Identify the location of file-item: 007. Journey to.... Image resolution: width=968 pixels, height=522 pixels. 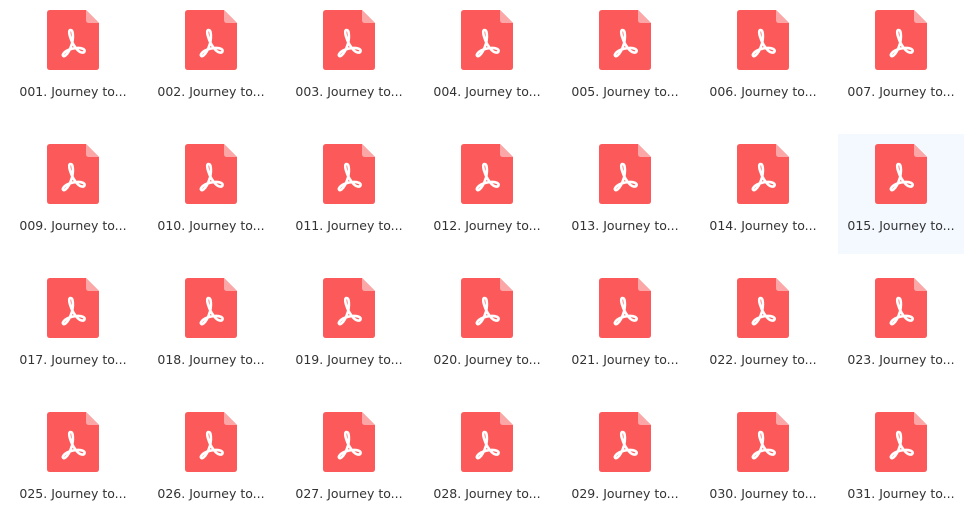
(901, 60).